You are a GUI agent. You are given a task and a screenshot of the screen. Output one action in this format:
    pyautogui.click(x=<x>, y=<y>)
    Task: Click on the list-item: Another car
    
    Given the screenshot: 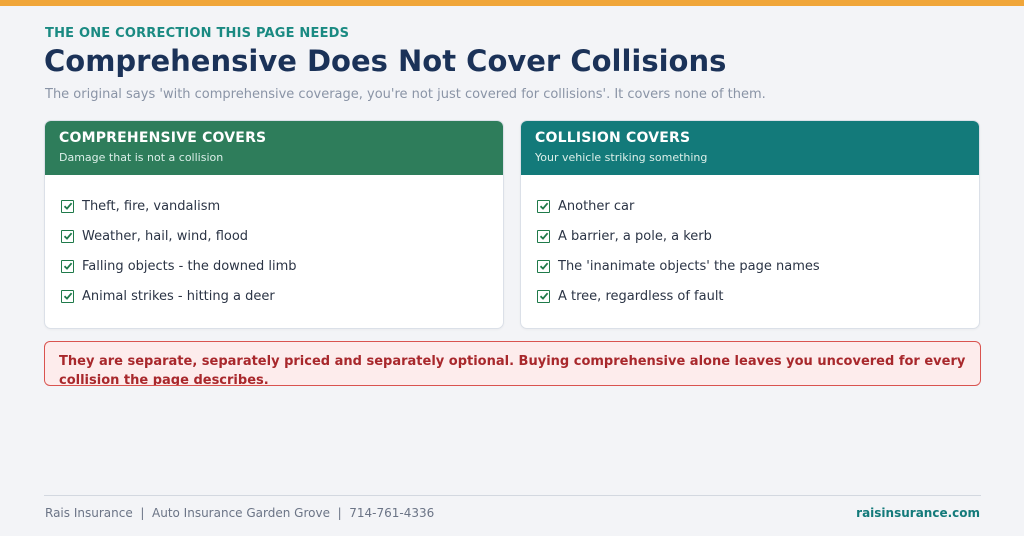 What is the action you would take?
    pyautogui.click(x=758, y=206)
    